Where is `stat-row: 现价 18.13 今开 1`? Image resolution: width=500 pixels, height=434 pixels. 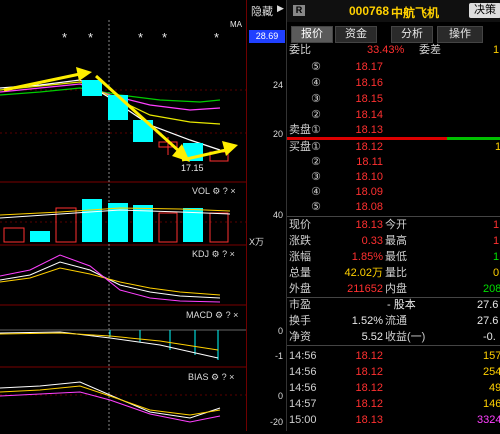 stat-row: 现价 18.13 今开 1 is located at coordinates (393, 225).